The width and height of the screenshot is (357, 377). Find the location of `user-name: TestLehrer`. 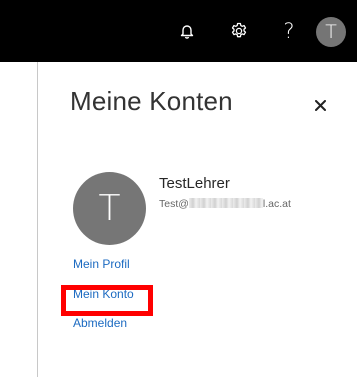

user-name: TestLehrer is located at coordinates (194, 183).